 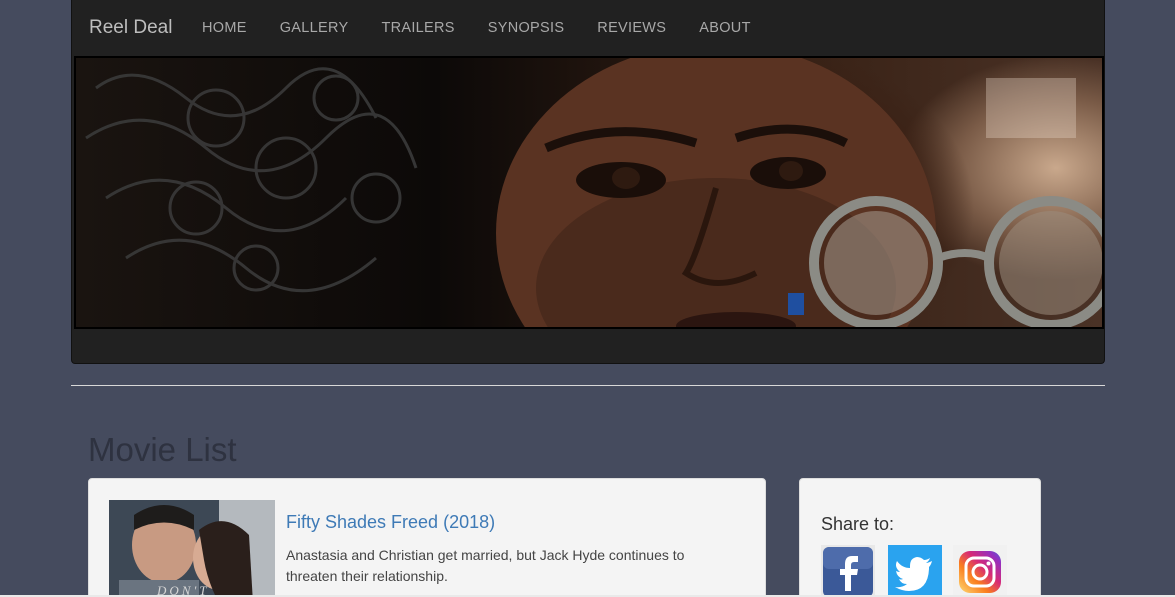 What do you see at coordinates (130, 28) in the screenshot?
I see `brand-link: Reel Deal` at bounding box center [130, 28].